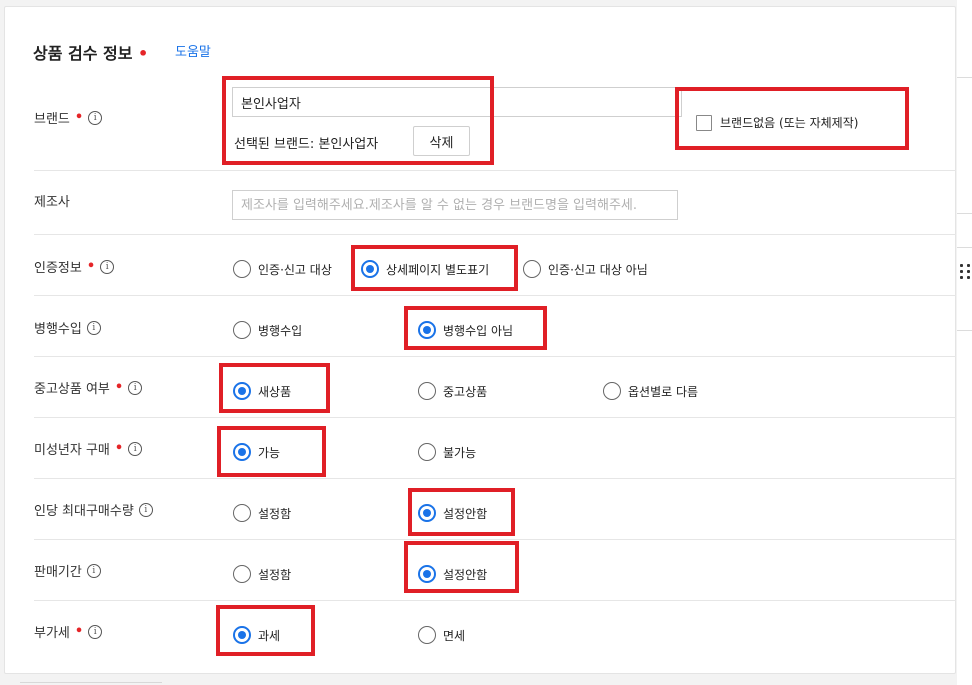 The height and width of the screenshot is (685, 972). Describe the element at coordinates (52, 119) in the screenshot. I see `brand-label-text: 브랜드` at that location.